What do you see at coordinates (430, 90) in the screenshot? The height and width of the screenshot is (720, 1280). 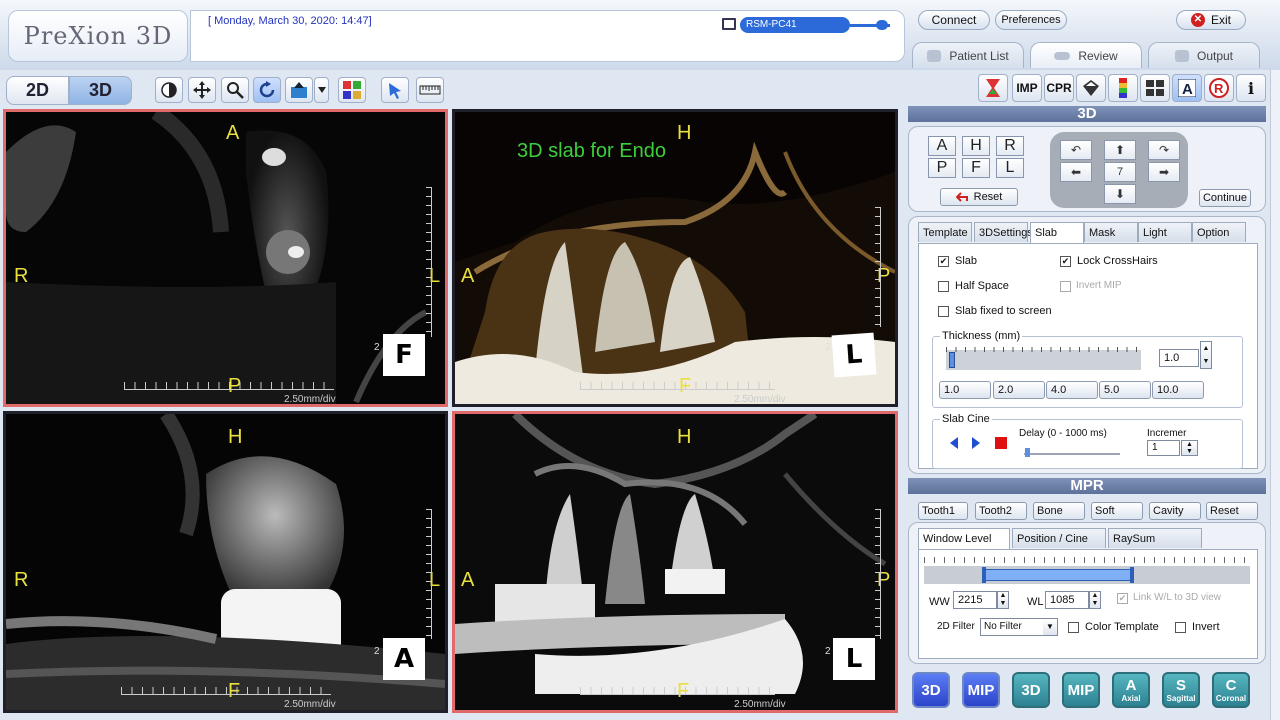 I see `measure-tool-button` at bounding box center [430, 90].